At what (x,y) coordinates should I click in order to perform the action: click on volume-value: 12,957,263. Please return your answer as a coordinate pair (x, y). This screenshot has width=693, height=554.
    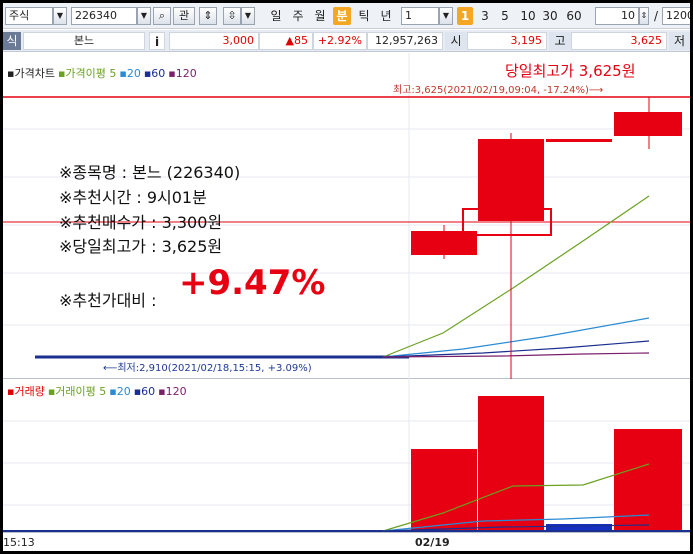
    Looking at the image, I should click on (405, 41).